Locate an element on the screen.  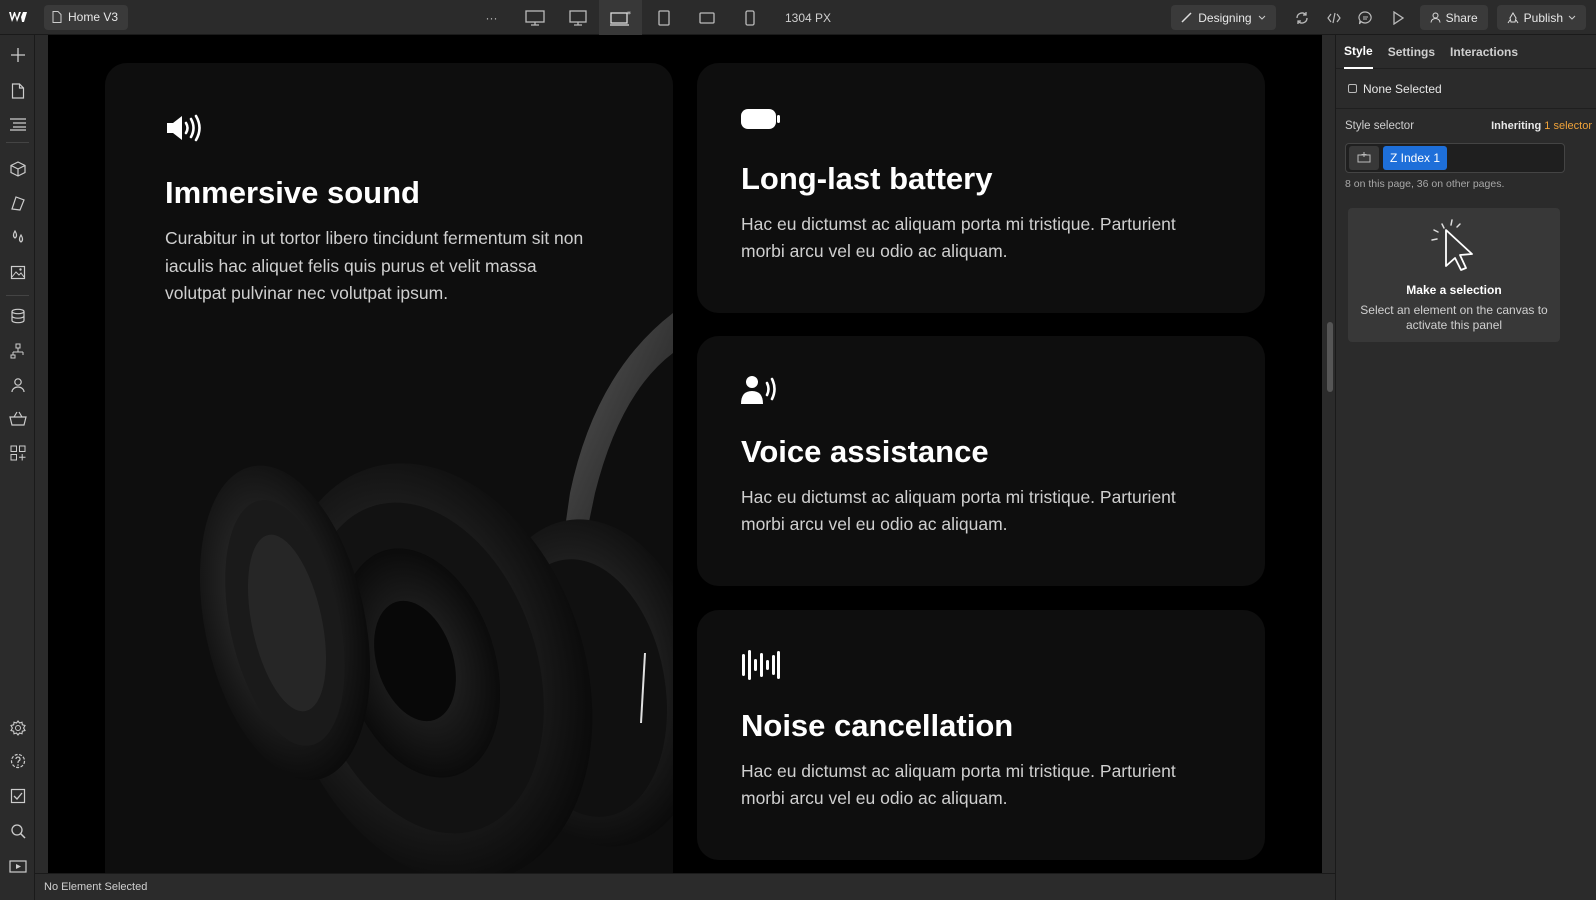
share-button: Share is located at coordinates (1453, 17).